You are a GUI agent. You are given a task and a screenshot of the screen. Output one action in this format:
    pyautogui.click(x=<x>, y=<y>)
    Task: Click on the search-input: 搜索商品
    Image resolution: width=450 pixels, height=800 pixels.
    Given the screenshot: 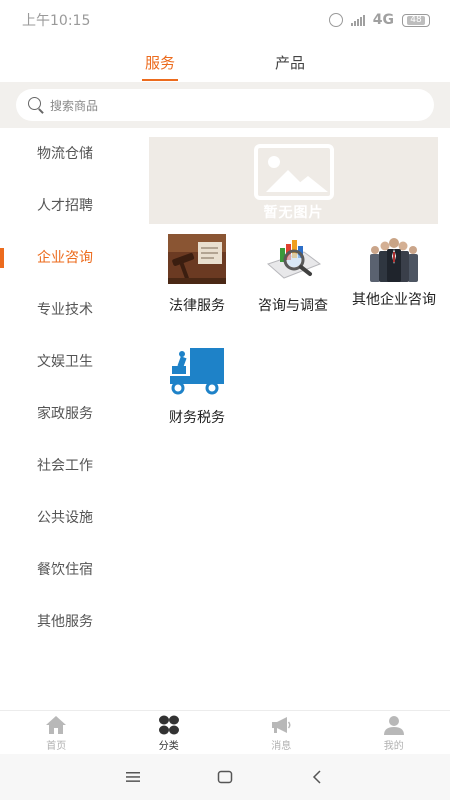 What is the action you would take?
    pyautogui.click(x=225, y=105)
    